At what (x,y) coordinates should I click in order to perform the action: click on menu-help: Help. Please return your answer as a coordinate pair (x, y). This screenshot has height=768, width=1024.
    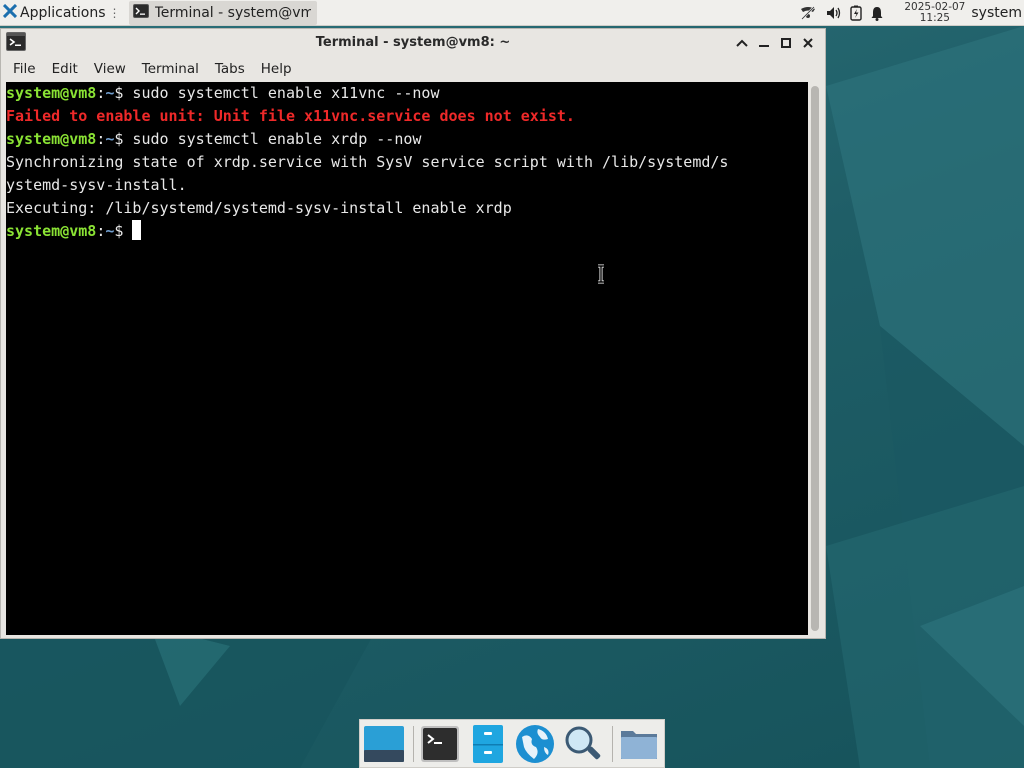
    Looking at the image, I should click on (276, 69).